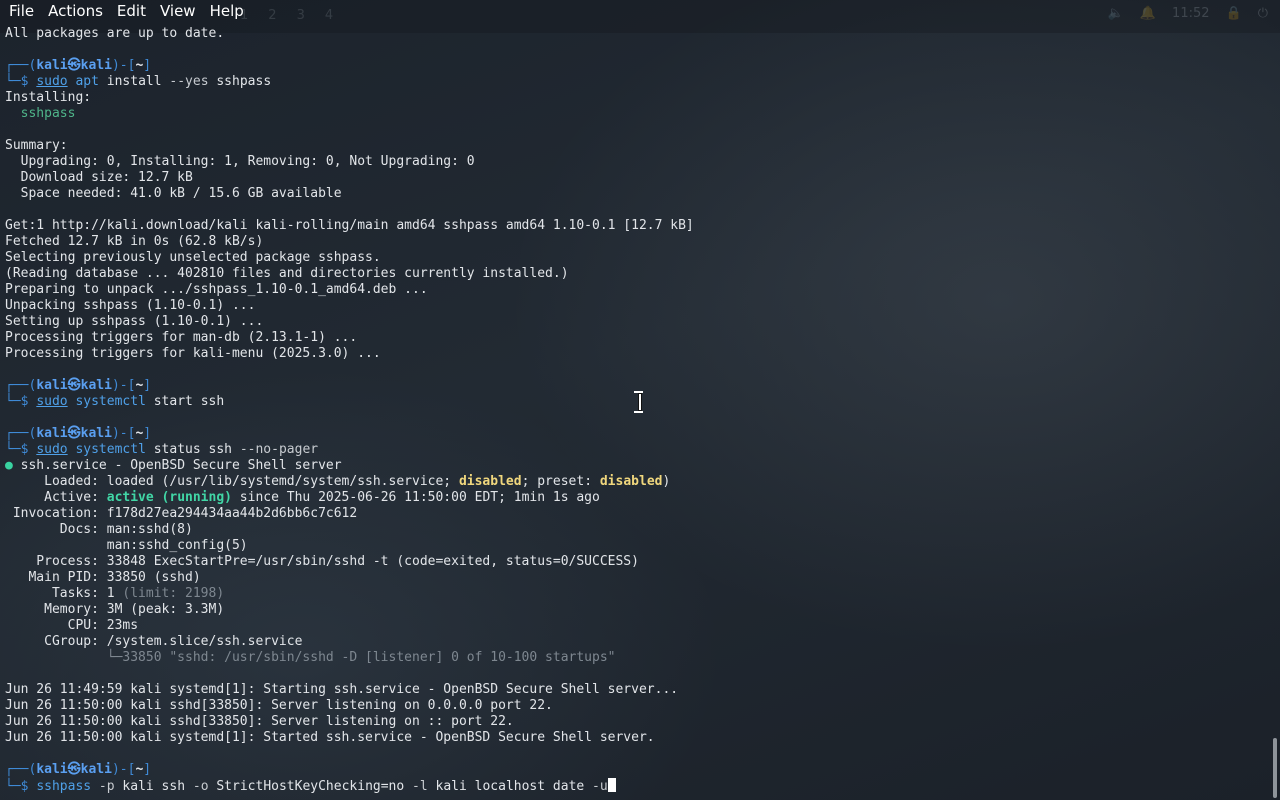 Image resolution: width=1280 pixels, height=800 pixels. What do you see at coordinates (506, 786) in the screenshot?
I see `cmd-text: kali localhost date` at bounding box center [506, 786].